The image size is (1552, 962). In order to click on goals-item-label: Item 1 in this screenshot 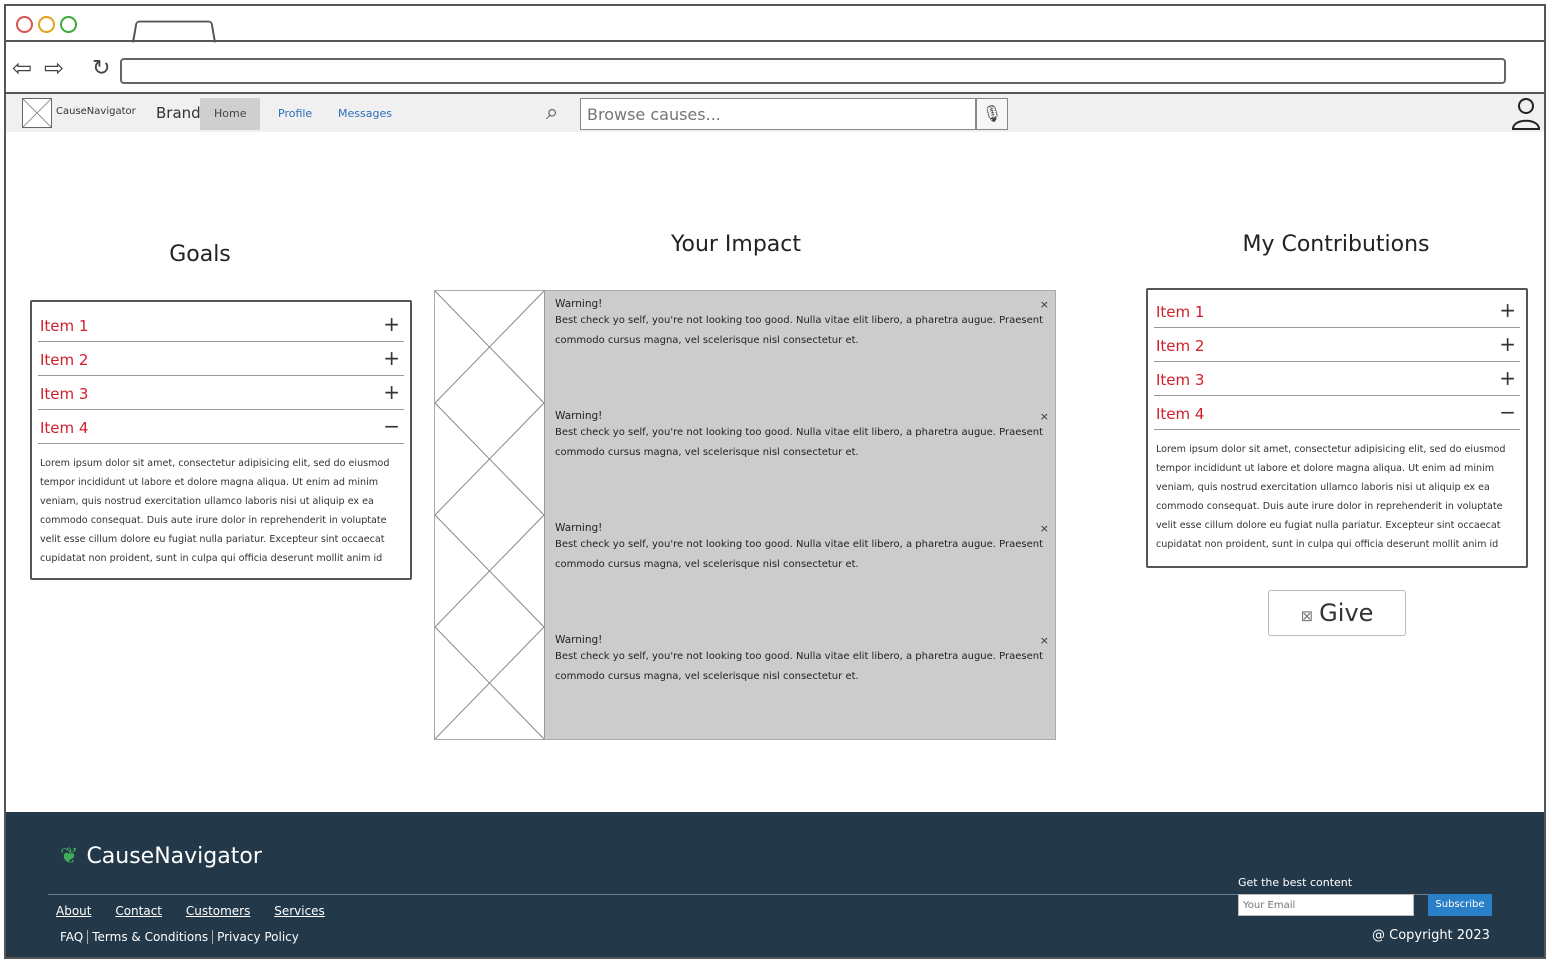, I will do `click(64, 326)`.